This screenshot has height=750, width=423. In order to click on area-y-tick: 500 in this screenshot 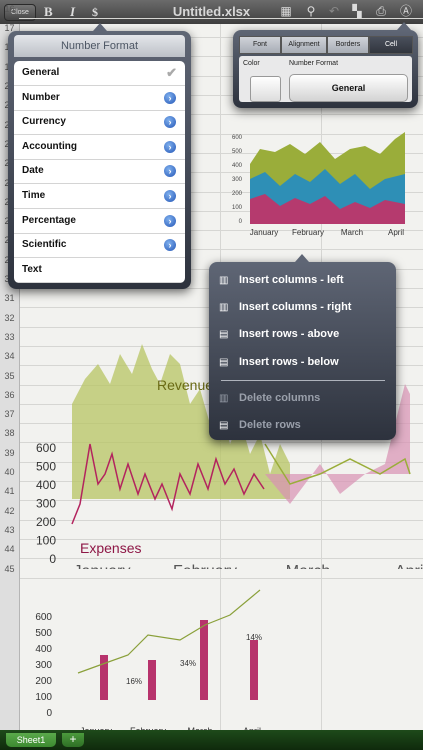, I will do `click(237, 152)`.